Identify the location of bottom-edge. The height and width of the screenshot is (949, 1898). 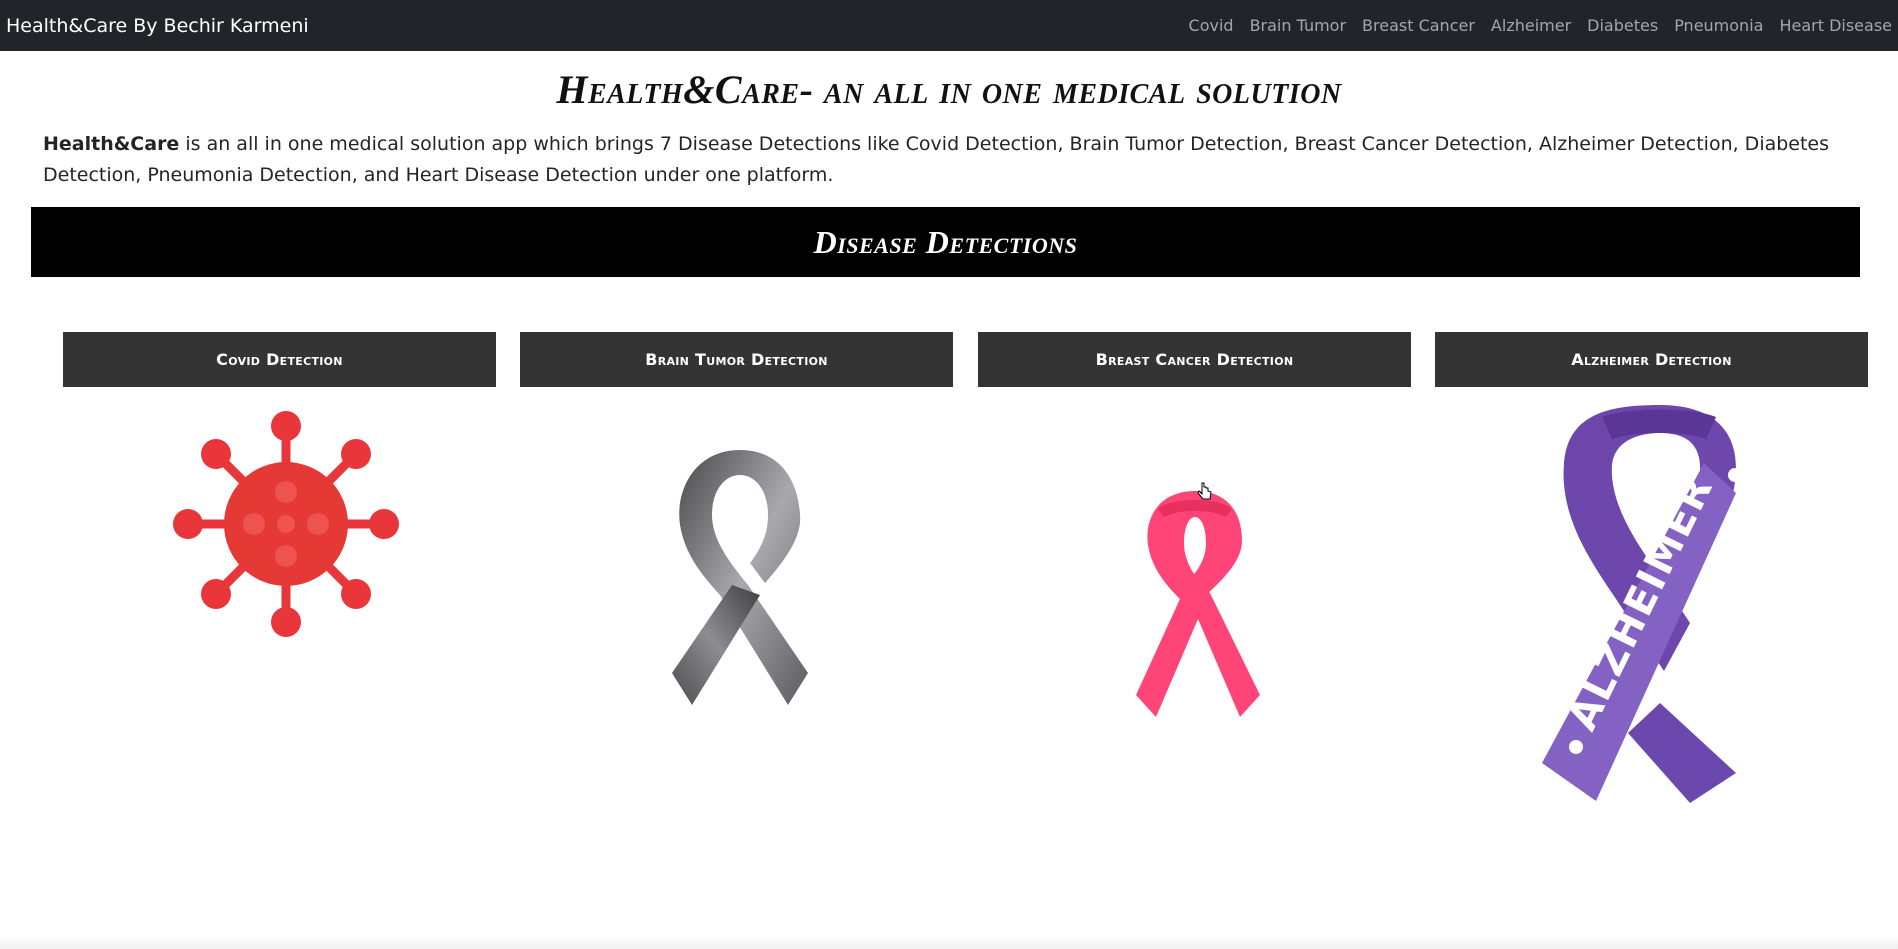
(949, 942).